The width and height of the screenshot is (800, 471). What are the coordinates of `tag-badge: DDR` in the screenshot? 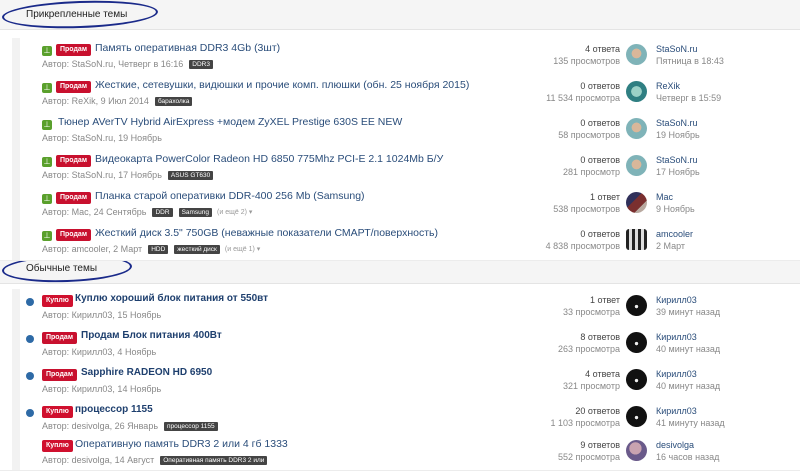 It's located at (162, 212).